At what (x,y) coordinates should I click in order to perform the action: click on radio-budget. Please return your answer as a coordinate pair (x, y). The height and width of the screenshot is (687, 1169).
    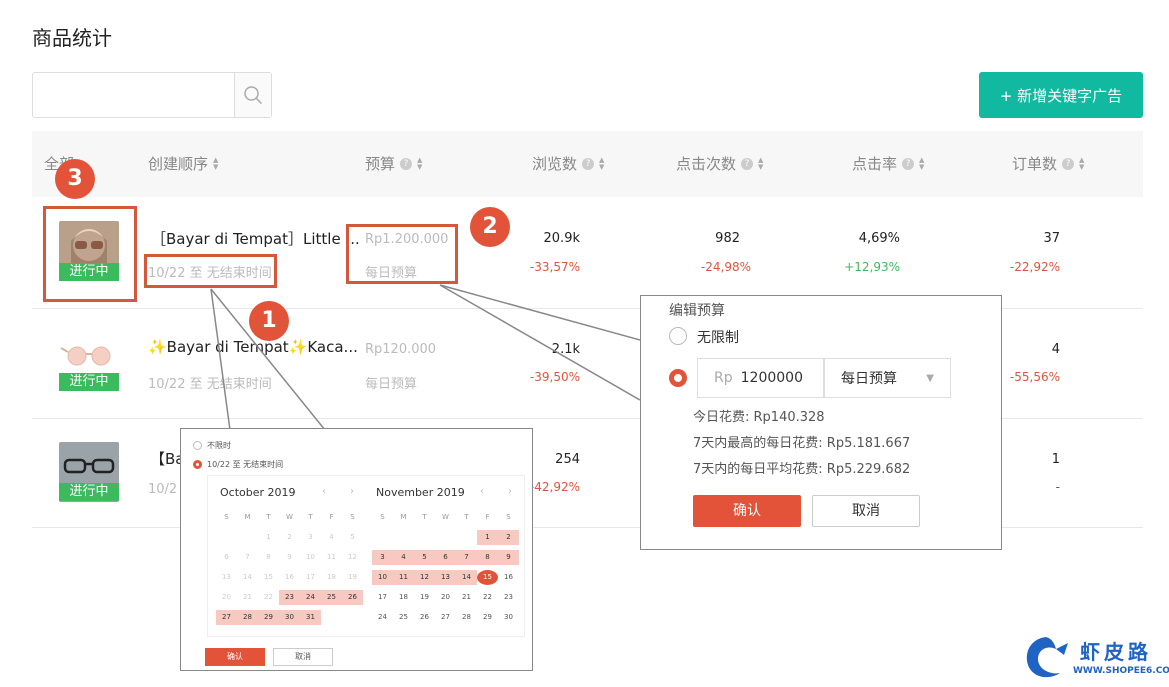
    Looking at the image, I should click on (678, 378).